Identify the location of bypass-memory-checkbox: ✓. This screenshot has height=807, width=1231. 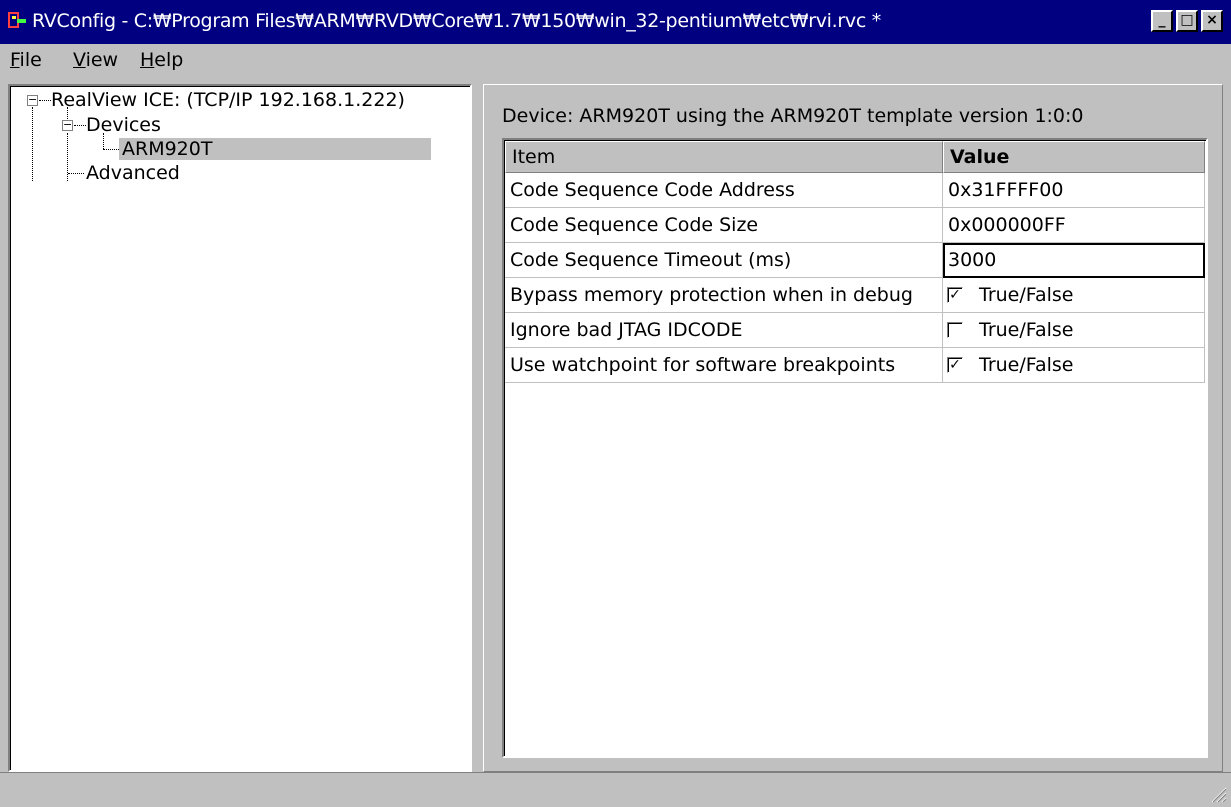
(955, 295).